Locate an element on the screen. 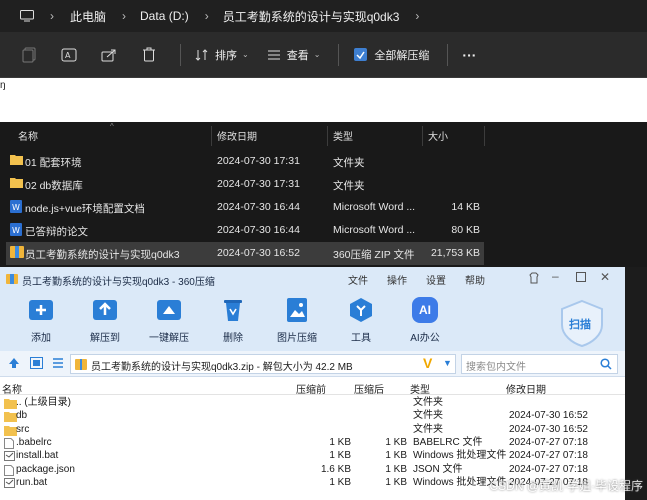  column-header-date: 修改日期 is located at coordinates (237, 135).